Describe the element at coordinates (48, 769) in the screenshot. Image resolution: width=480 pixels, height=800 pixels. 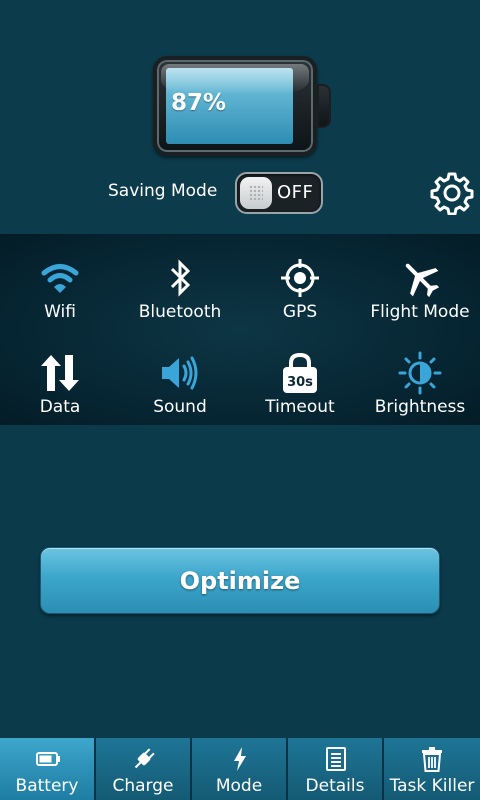
I see `nav-tab-battery: Battery` at that location.